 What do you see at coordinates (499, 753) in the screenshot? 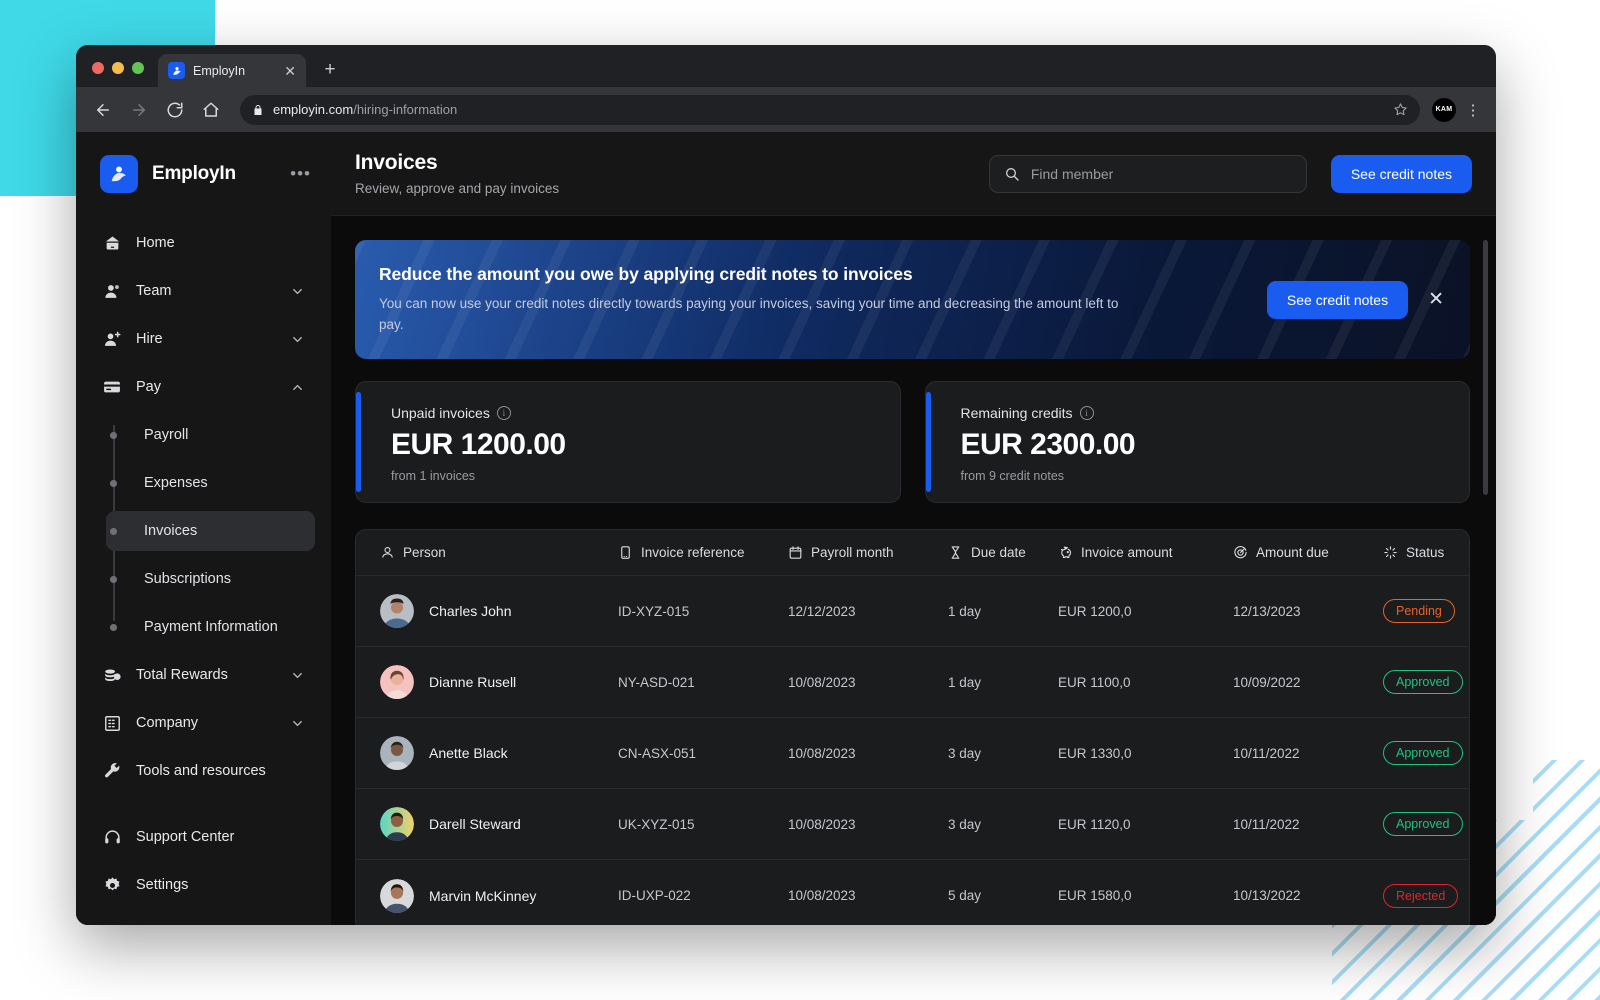
I see `person-cell: Anette Black` at bounding box center [499, 753].